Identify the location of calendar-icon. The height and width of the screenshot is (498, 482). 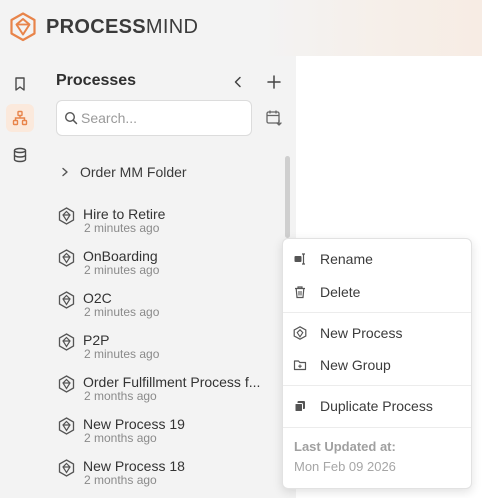
(274, 118).